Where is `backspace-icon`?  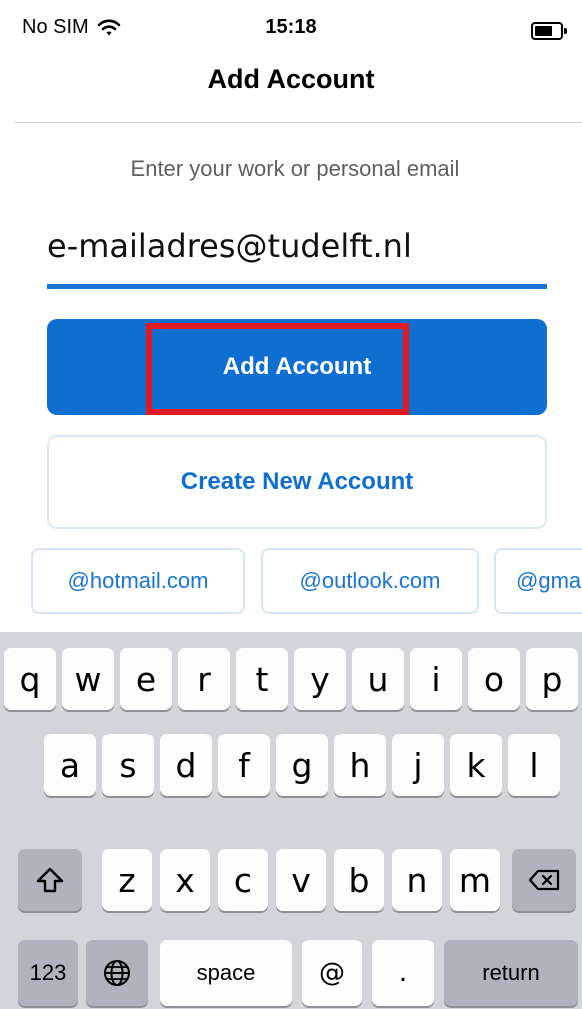
backspace-icon is located at coordinates (544, 880).